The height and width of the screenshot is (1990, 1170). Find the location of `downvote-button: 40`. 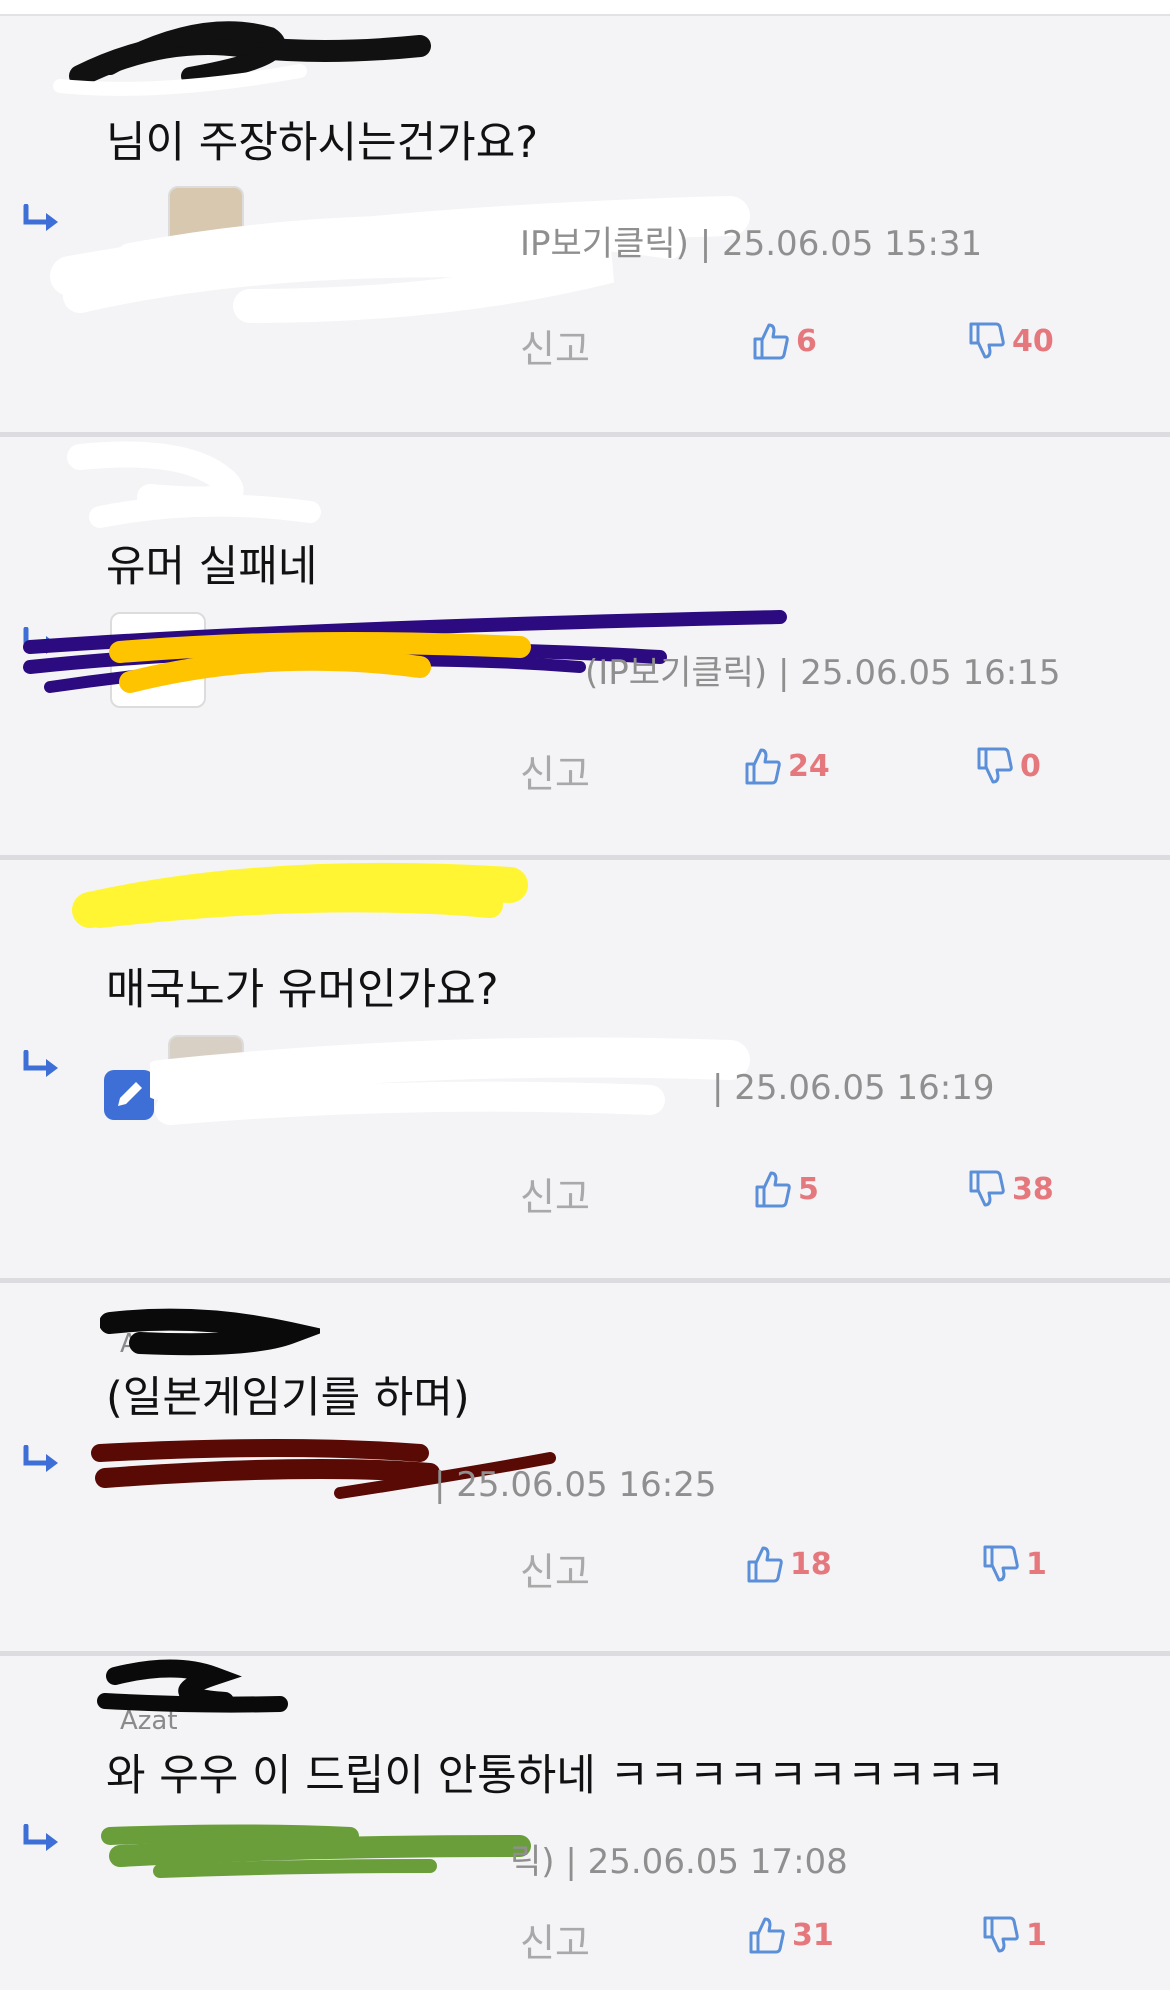

downvote-button: 40 is located at coordinates (1011, 341).